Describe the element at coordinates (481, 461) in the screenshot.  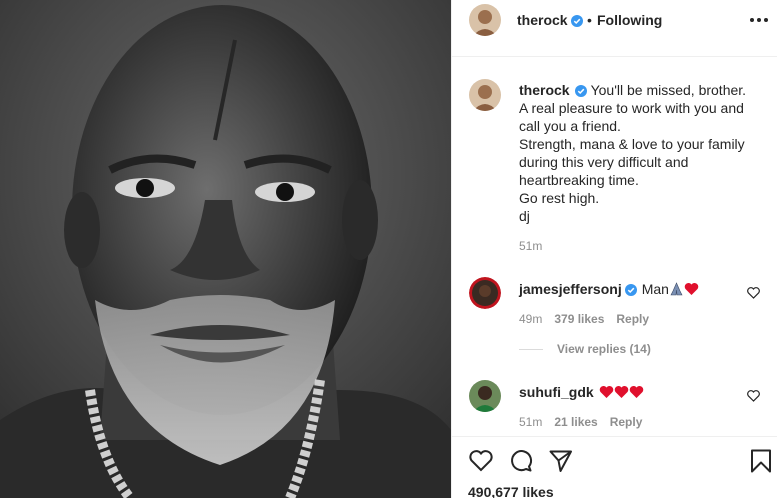
I see `heart-icon` at that location.